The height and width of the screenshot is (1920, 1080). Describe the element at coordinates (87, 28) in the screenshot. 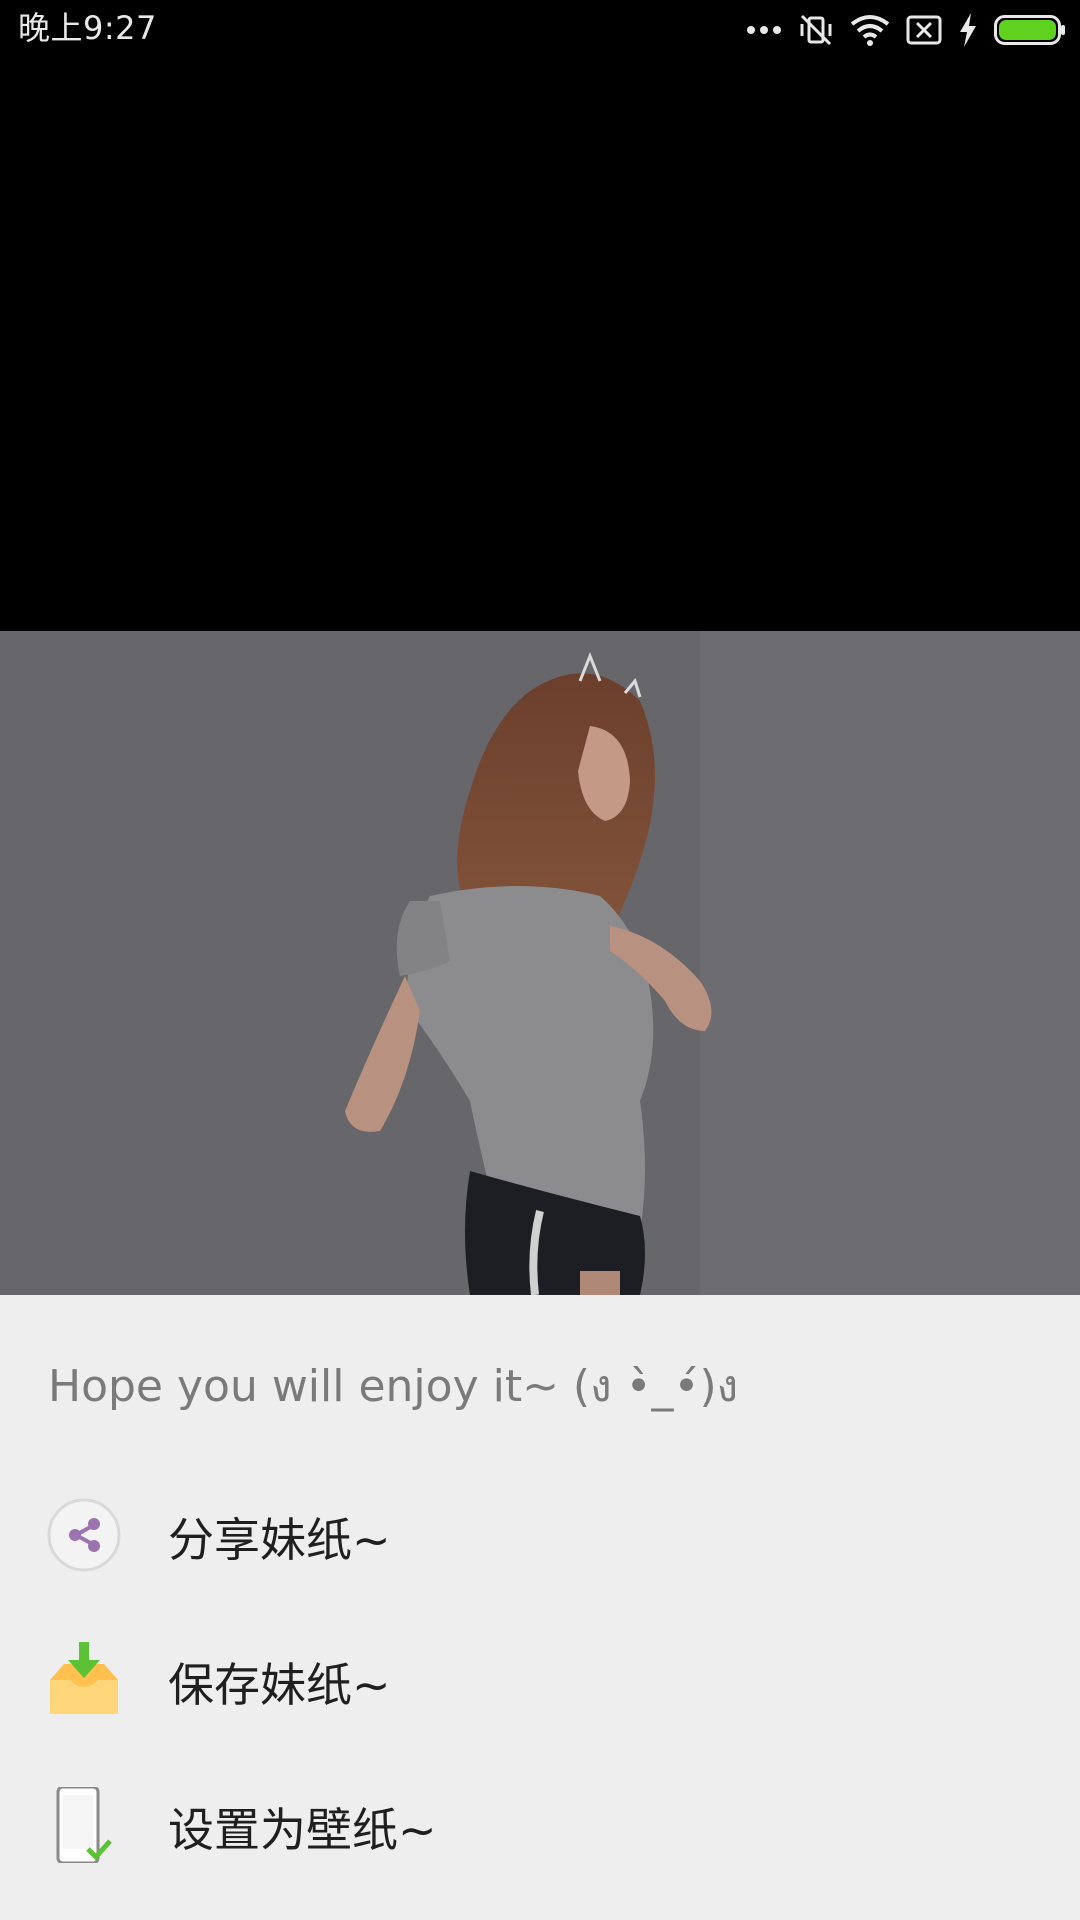

I see `status-time: 晚上9:27` at that location.